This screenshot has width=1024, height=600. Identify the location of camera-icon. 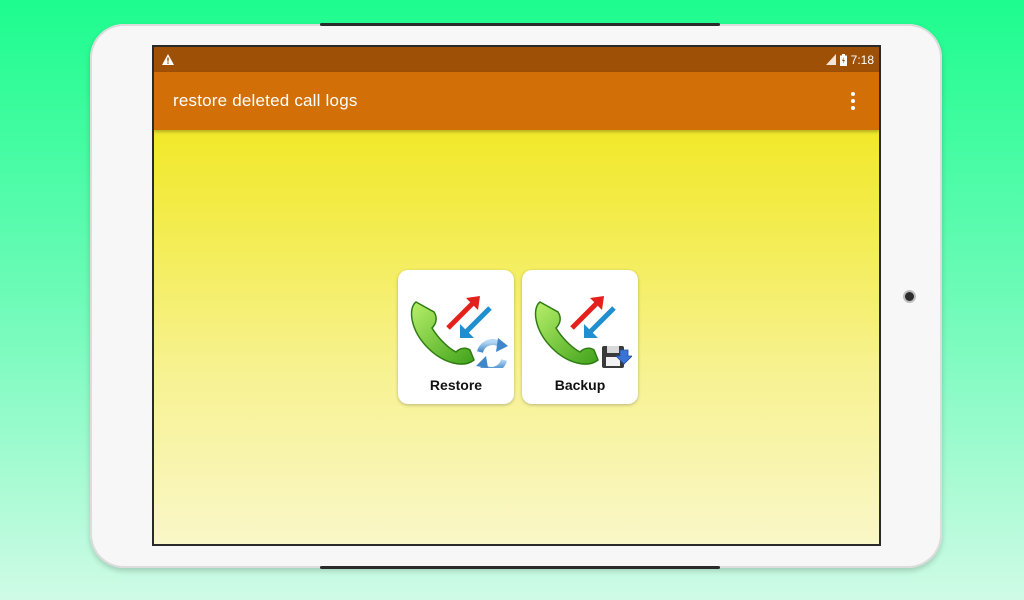
(909, 296).